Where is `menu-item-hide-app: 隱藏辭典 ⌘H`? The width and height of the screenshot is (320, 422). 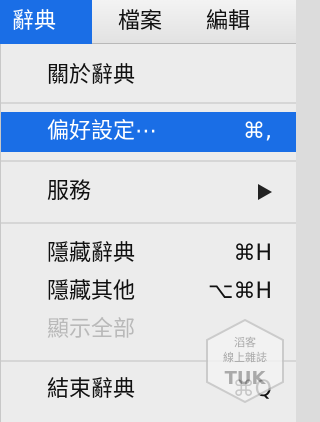 menu-item-hide-app: 隱藏辭典 ⌘H is located at coordinates (148, 254).